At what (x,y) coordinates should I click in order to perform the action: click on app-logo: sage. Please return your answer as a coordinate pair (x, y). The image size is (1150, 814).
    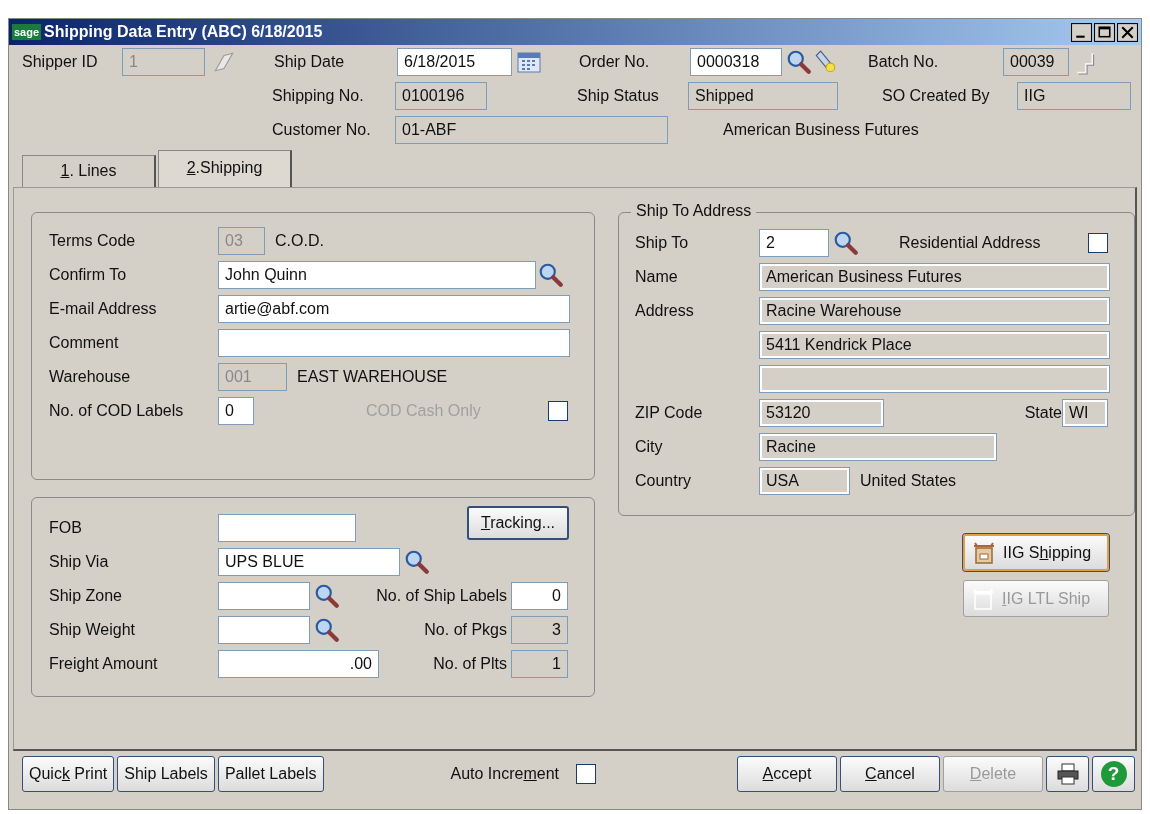
    Looking at the image, I should click on (27, 32).